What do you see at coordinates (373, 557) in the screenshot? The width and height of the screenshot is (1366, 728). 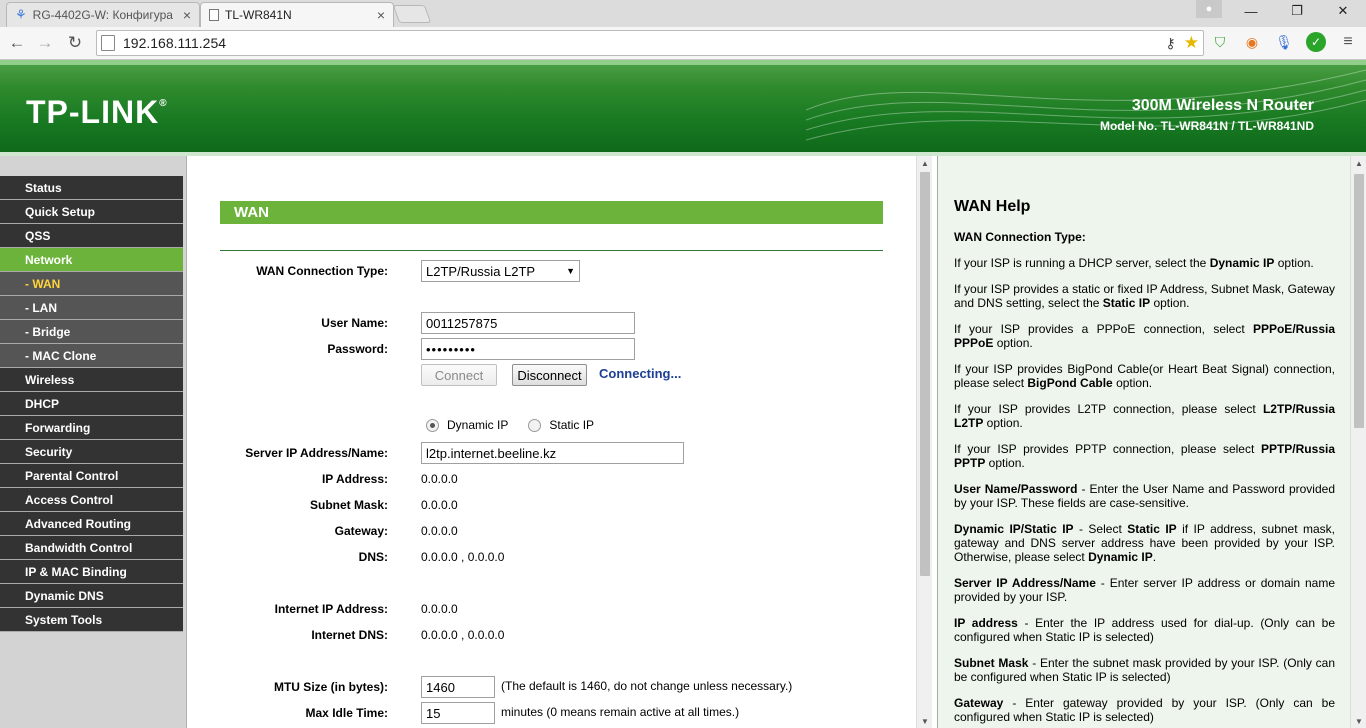 I see `dns-label: DNS:` at bounding box center [373, 557].